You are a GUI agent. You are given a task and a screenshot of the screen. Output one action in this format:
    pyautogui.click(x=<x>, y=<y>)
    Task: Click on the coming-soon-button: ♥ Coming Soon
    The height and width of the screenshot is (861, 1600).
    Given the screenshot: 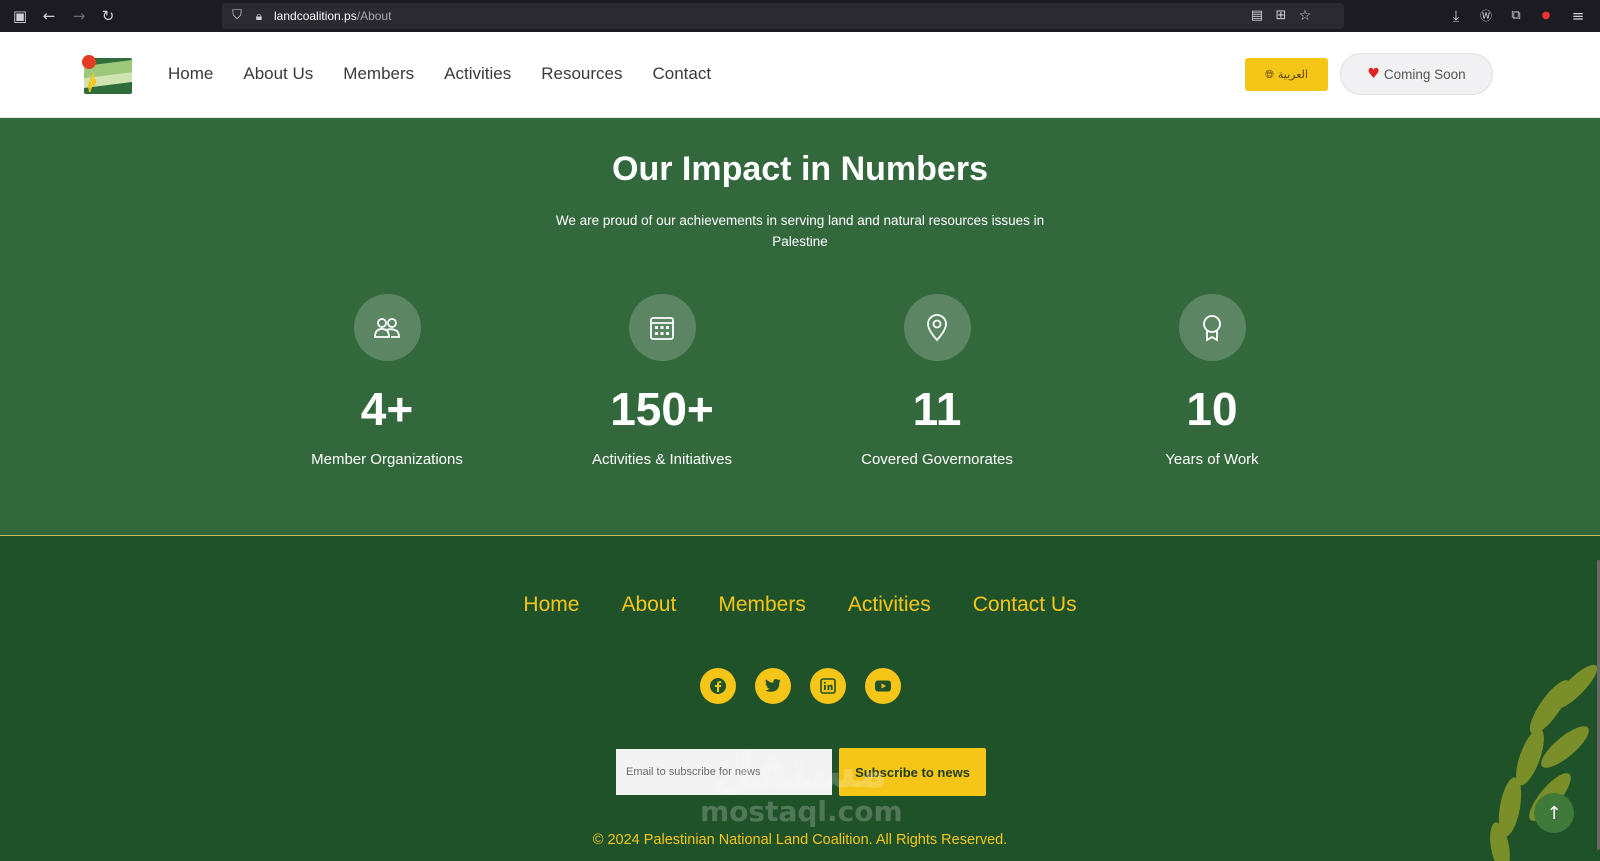 What is the action you would take?
    pyautogui.click(x=1416, y=74)
    